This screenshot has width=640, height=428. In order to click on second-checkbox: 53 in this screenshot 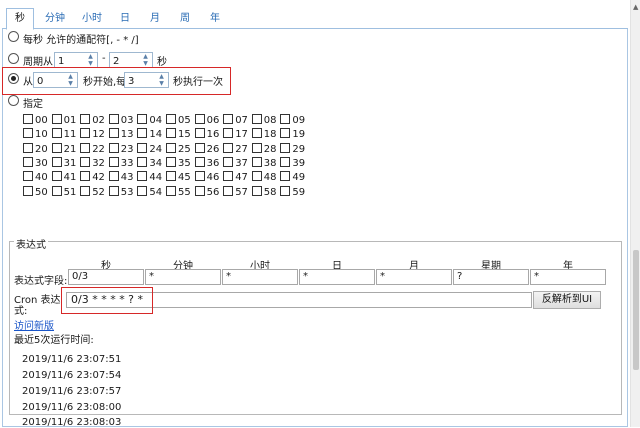, I will do `click(121, 192)`.